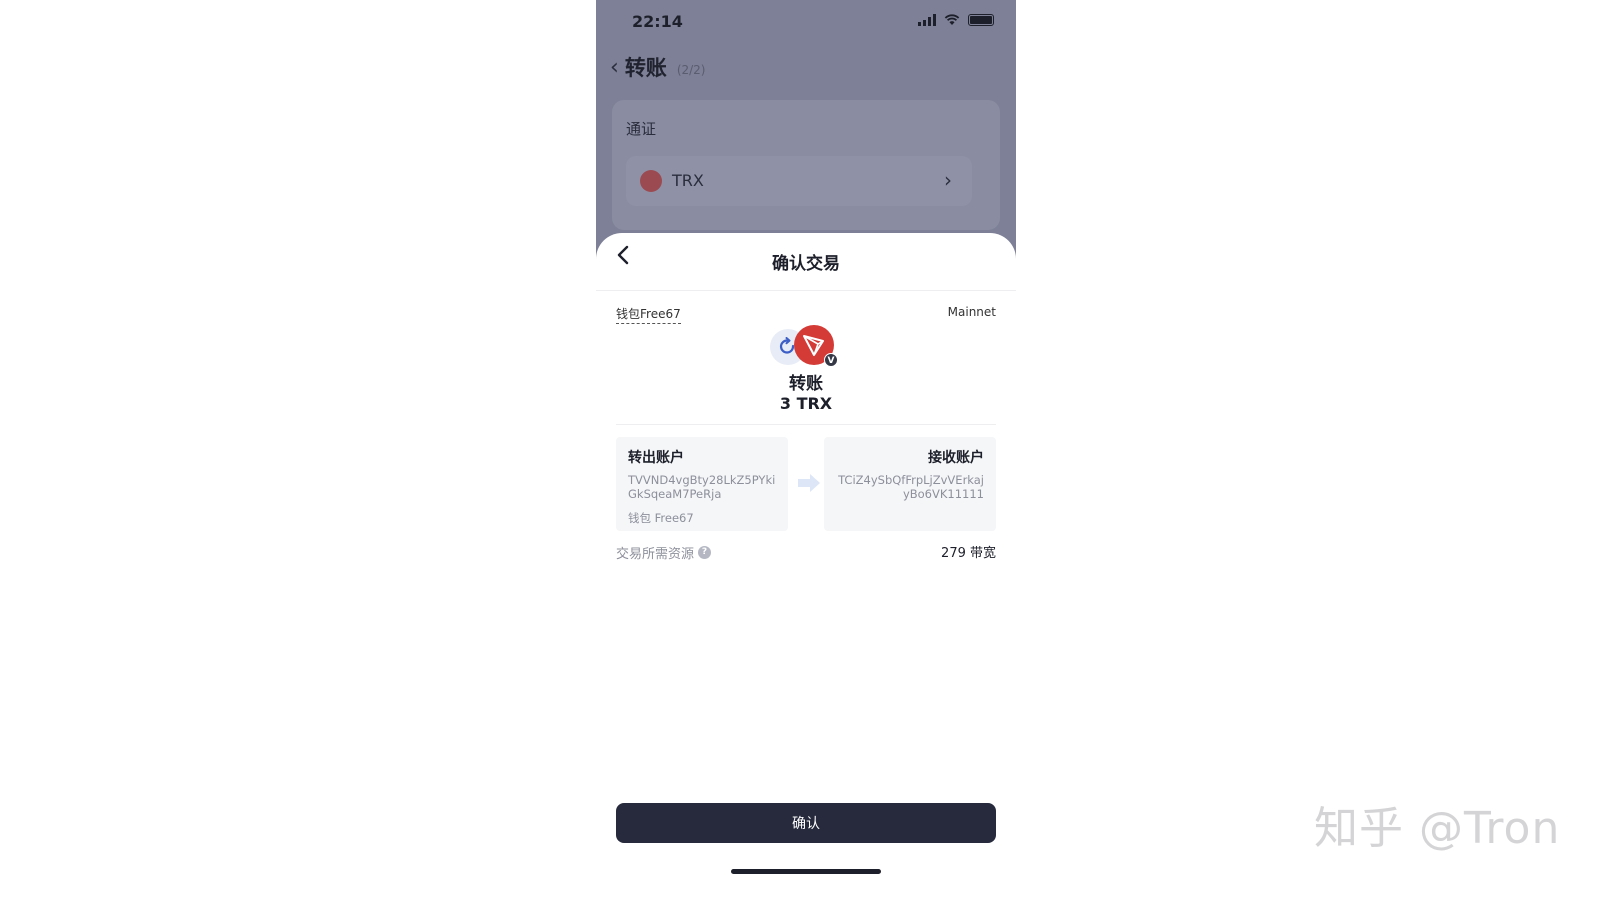  I want to click on trx-token-icon, so click(651, 181).